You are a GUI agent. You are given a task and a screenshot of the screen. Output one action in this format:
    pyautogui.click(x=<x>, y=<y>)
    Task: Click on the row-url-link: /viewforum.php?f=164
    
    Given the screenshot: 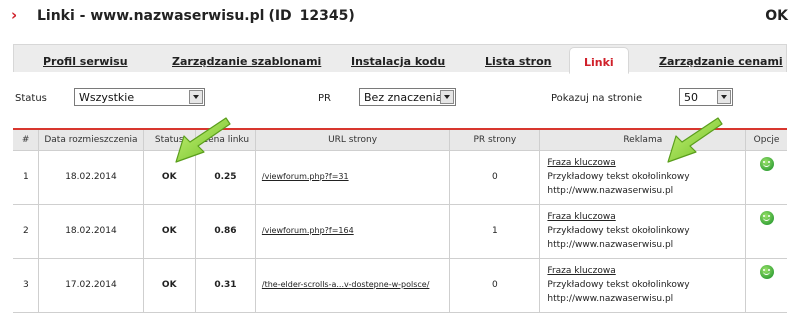 What is the action you would take?
    pyautogui.click(x=308, y=230)
    